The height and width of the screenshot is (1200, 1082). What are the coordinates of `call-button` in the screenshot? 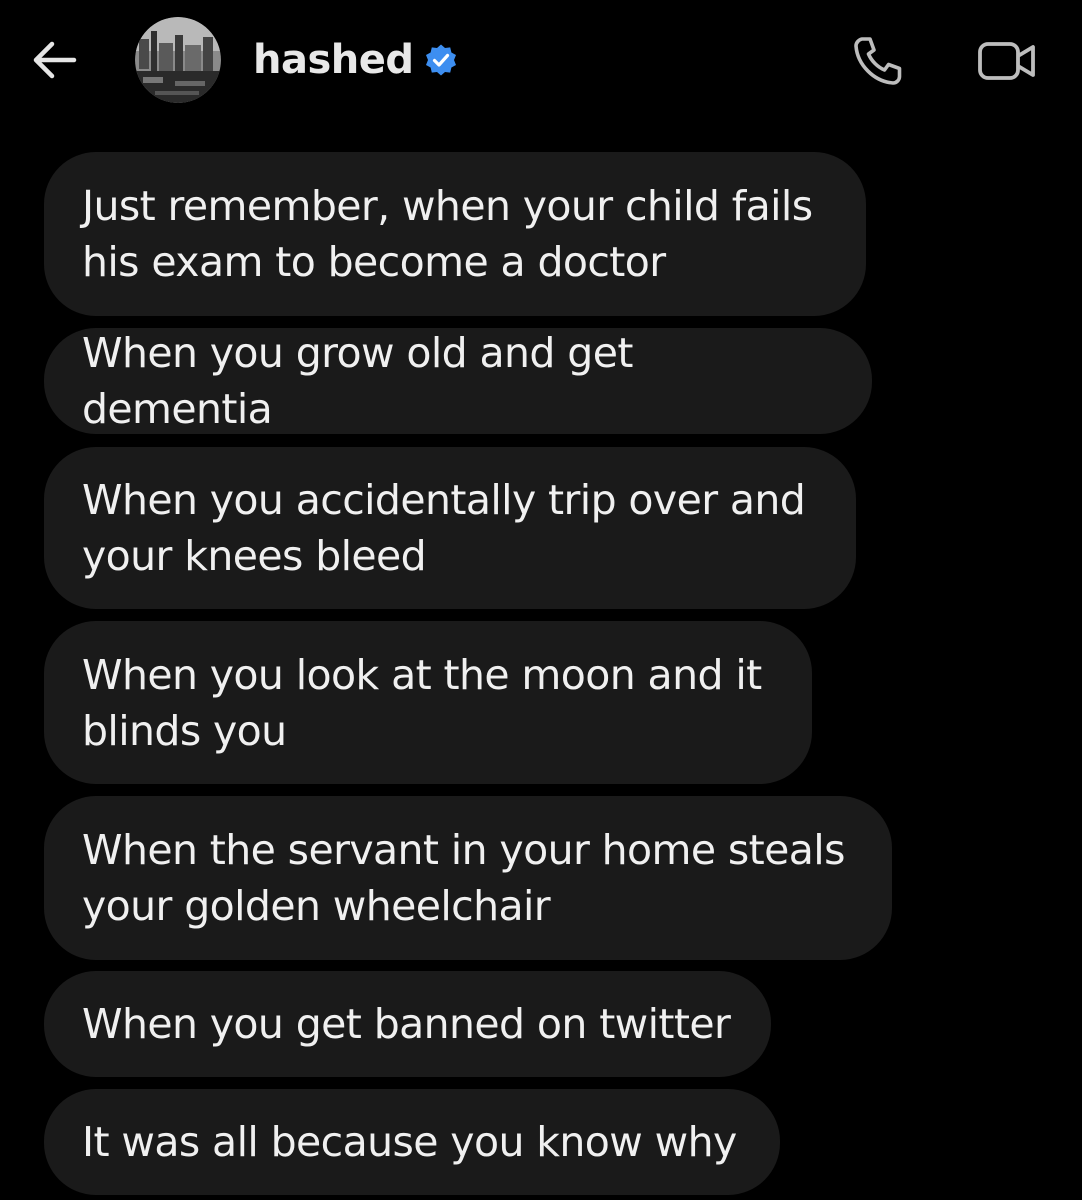 It's located at (878, 61).